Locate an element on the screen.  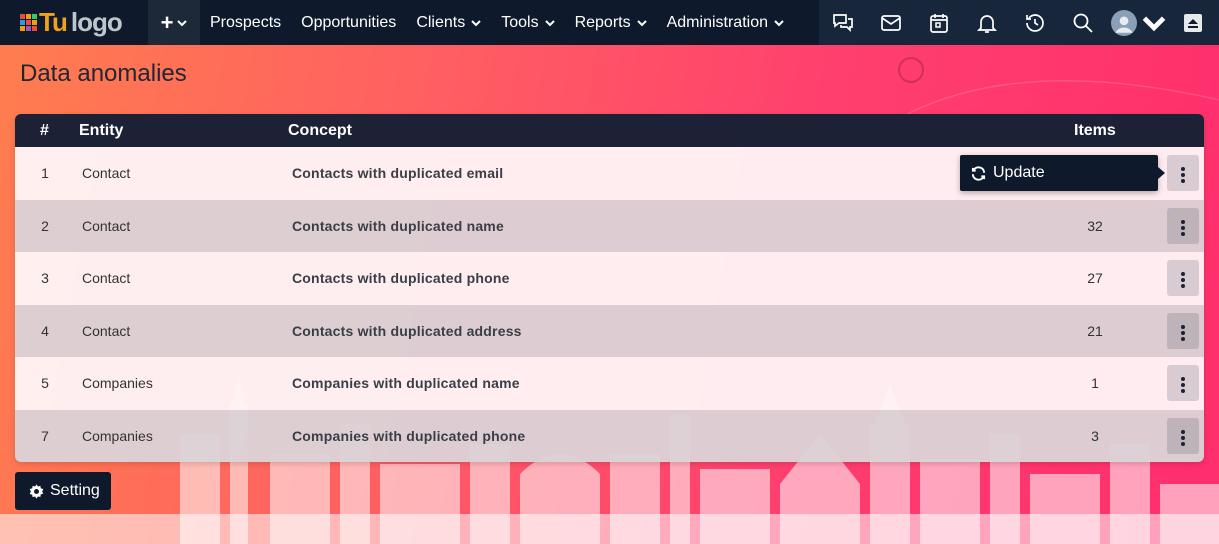
logo-grid-icon is located at coordinates (28, 22).